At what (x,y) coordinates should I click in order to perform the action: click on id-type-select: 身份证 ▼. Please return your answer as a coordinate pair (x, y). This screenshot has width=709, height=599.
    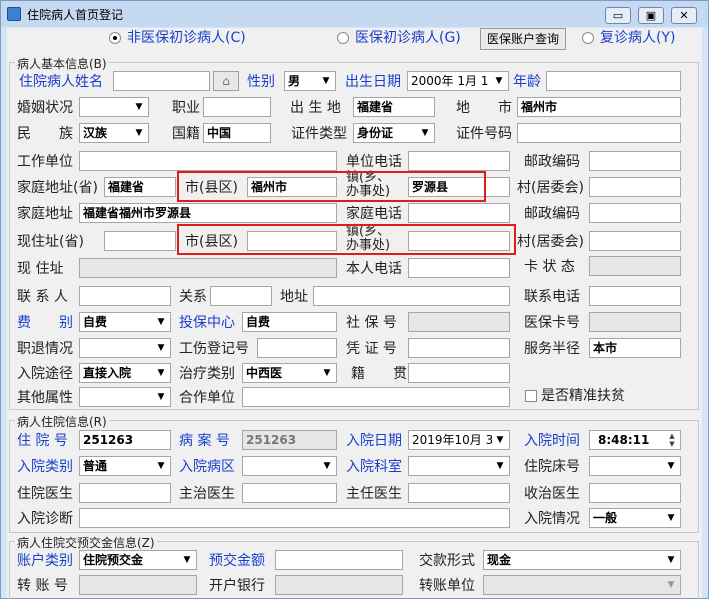
    Looking at the image, I should click on (394, 133).